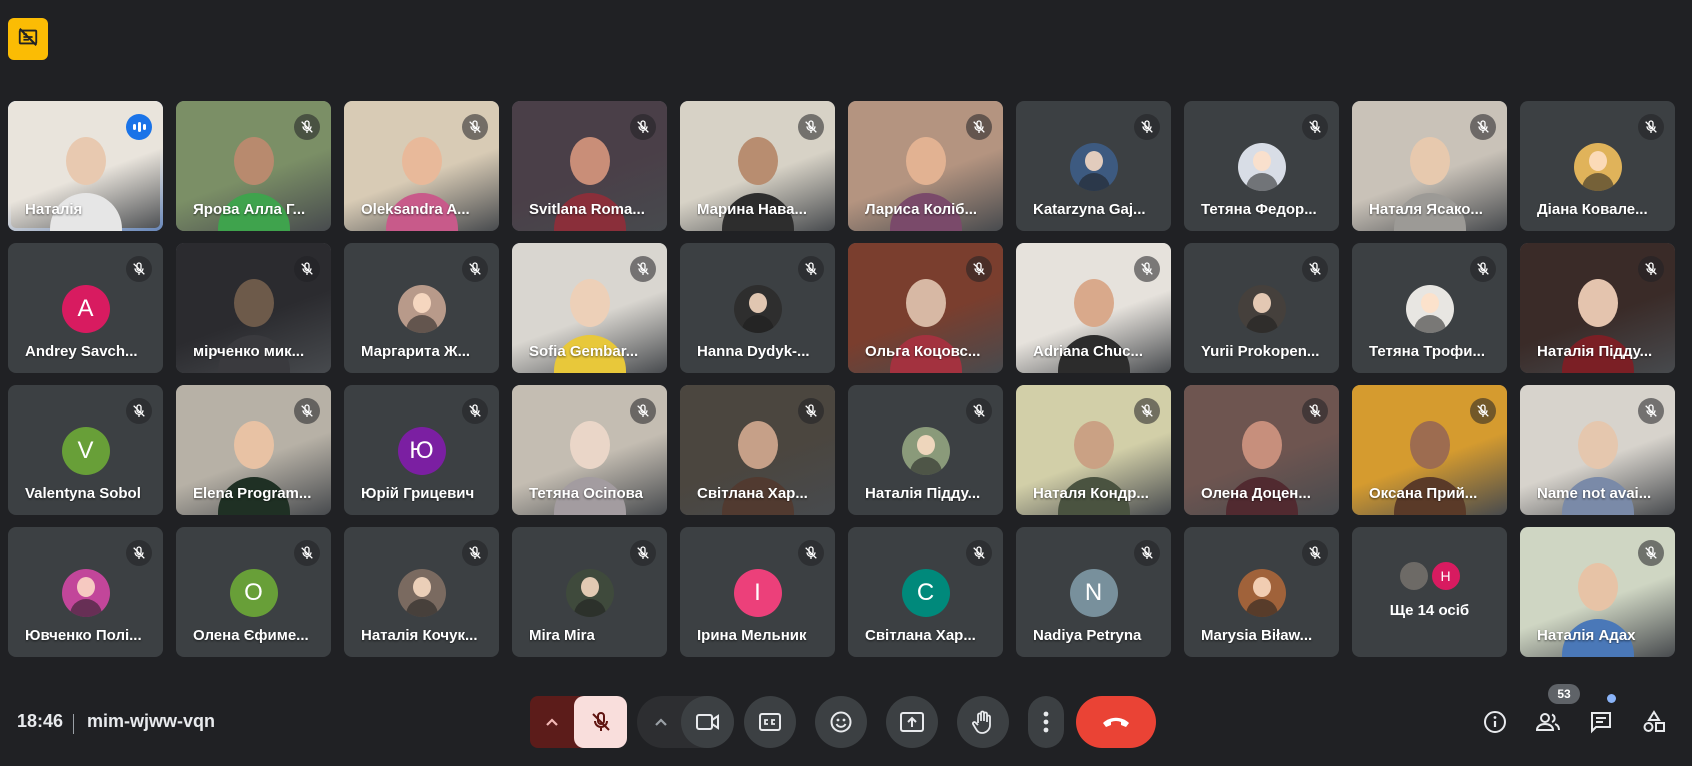 Image resolution: width=1692 pixels, height=766 pixels. Describe the element at coordinates (28, 39) in the screenshot. I see `recording-indicator` at that location.